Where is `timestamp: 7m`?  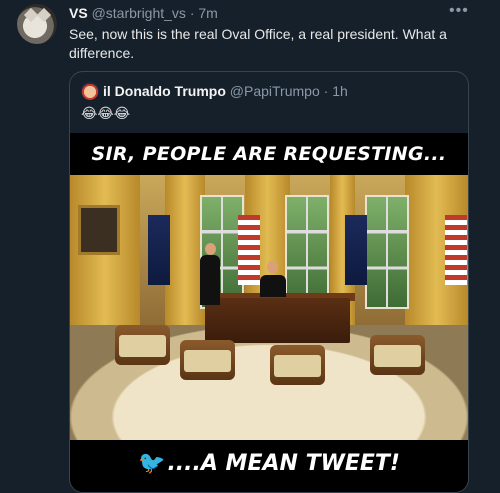
timestamp: 7m is located at coordinates (207, 13).